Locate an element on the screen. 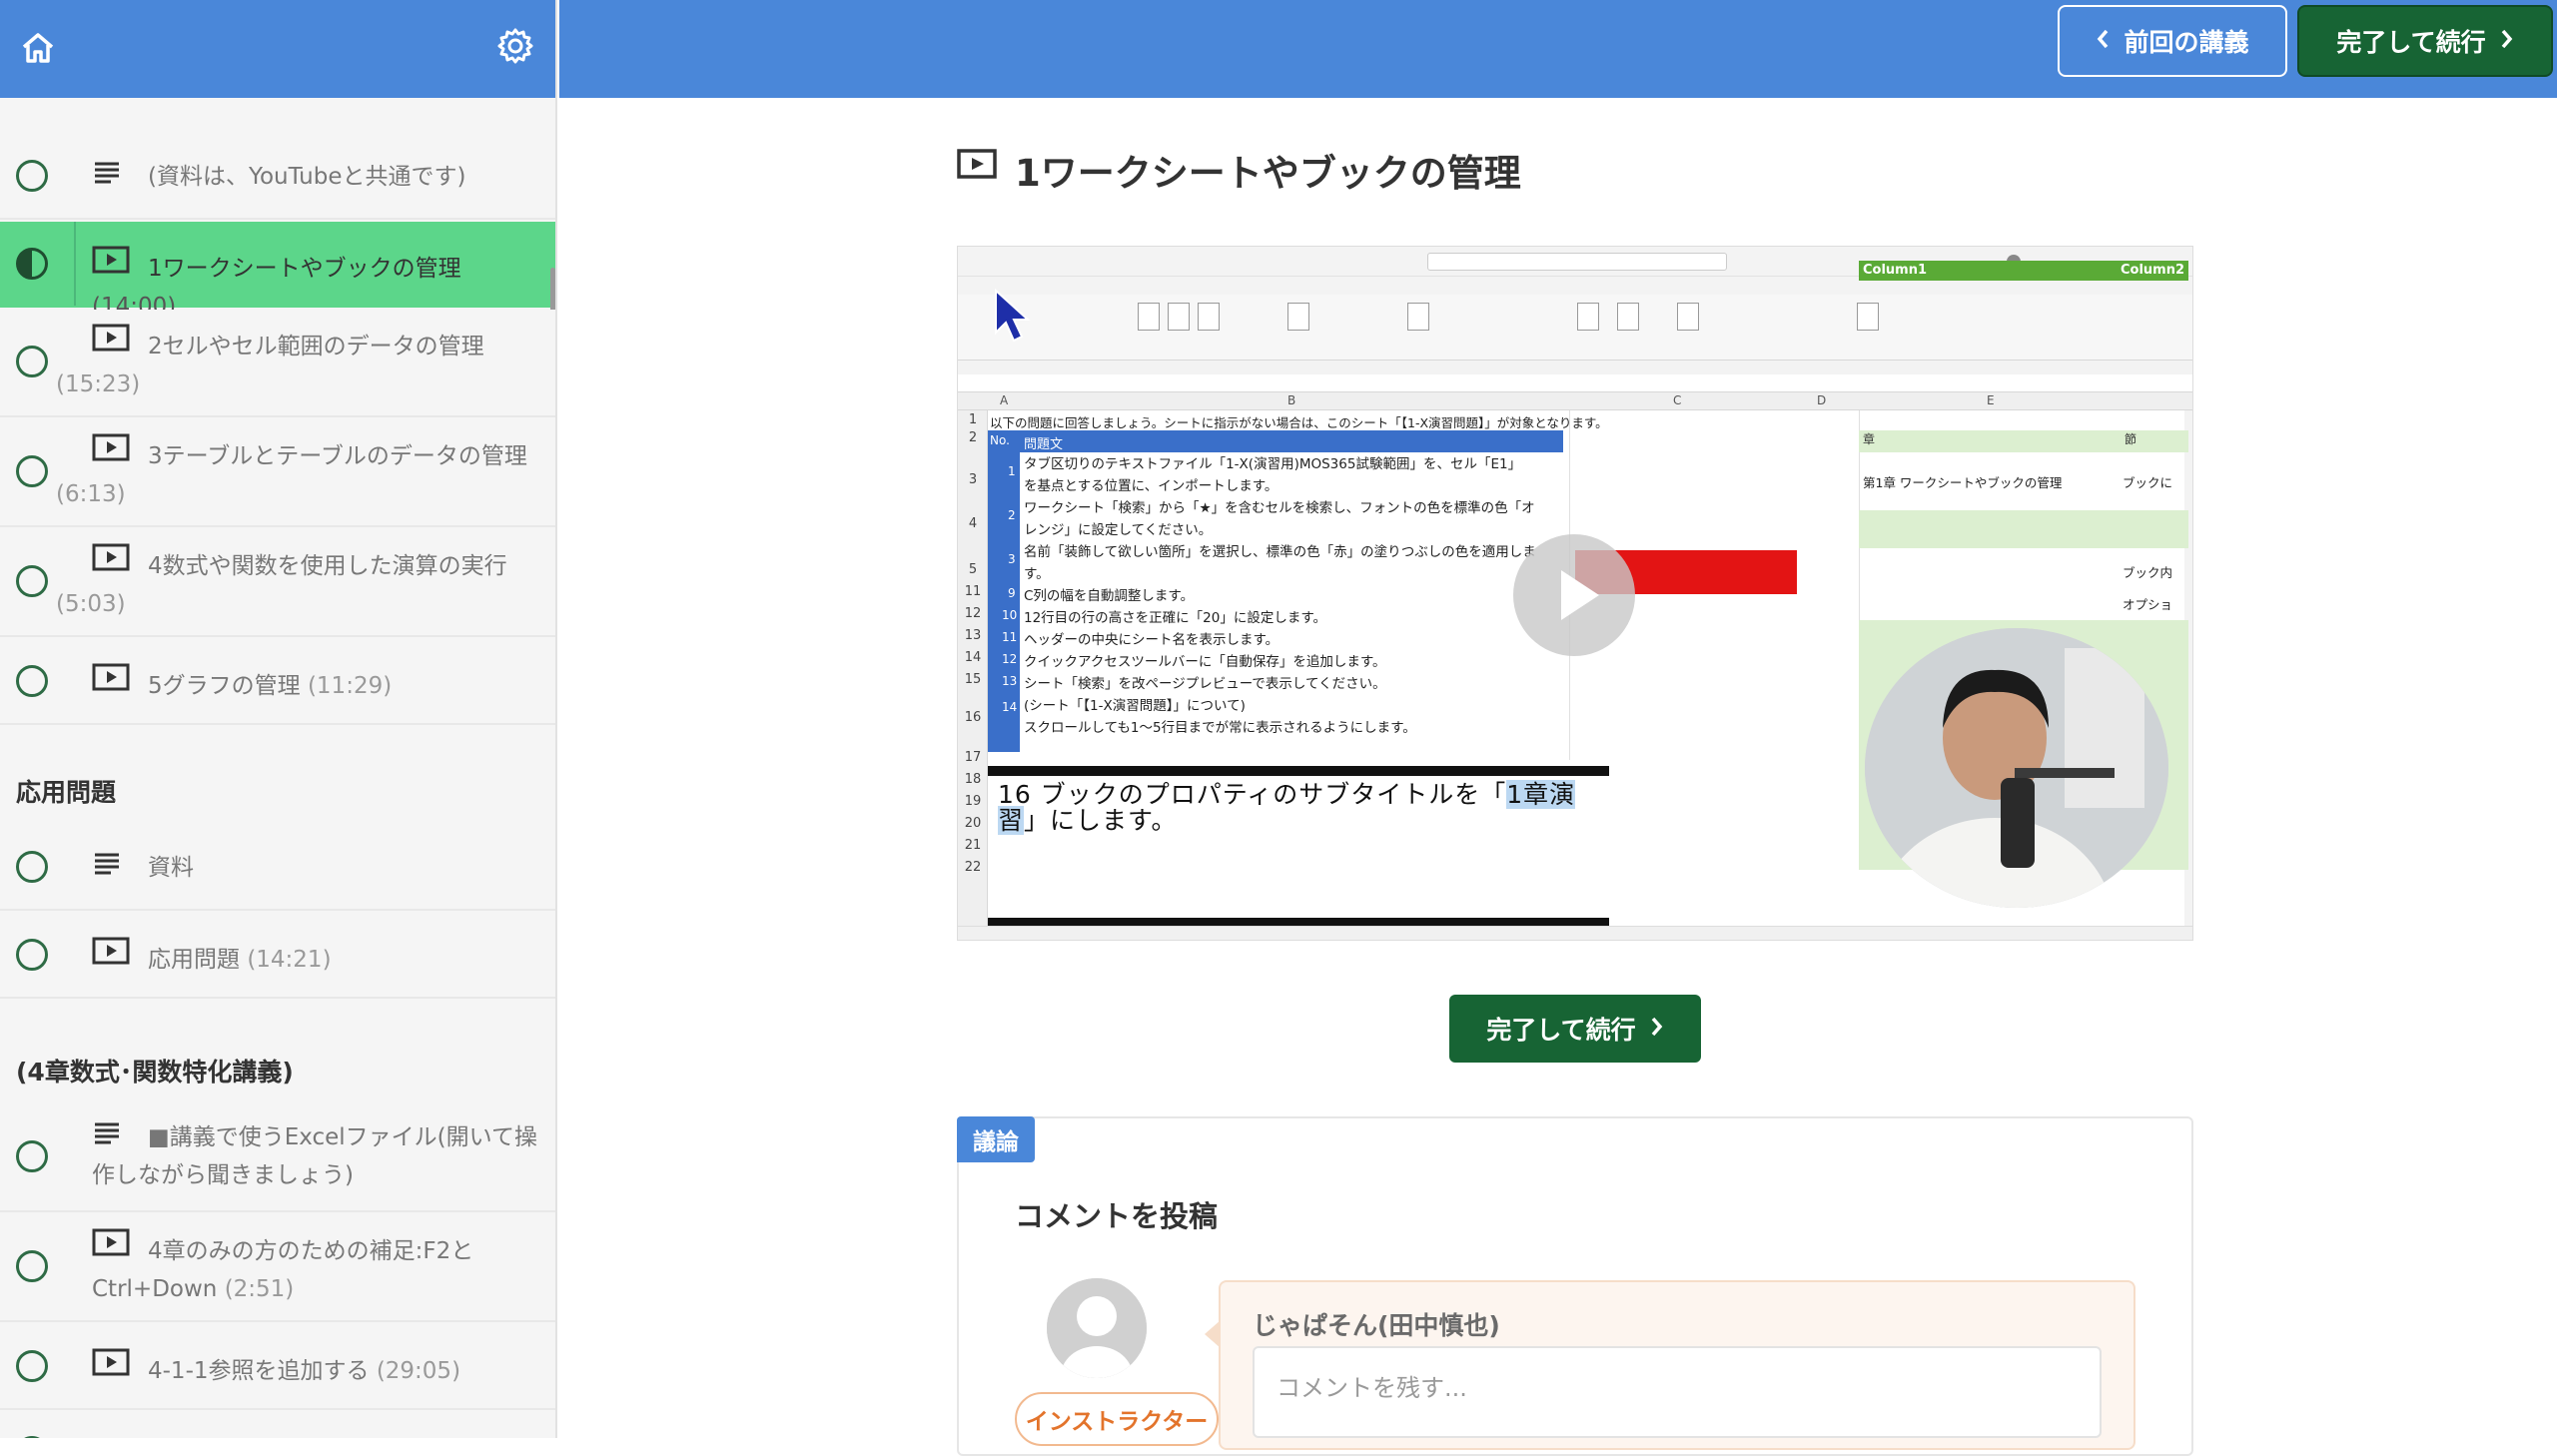 The image size is (2557, 1456). row-number: 22 is located at coordinates (973, 867).